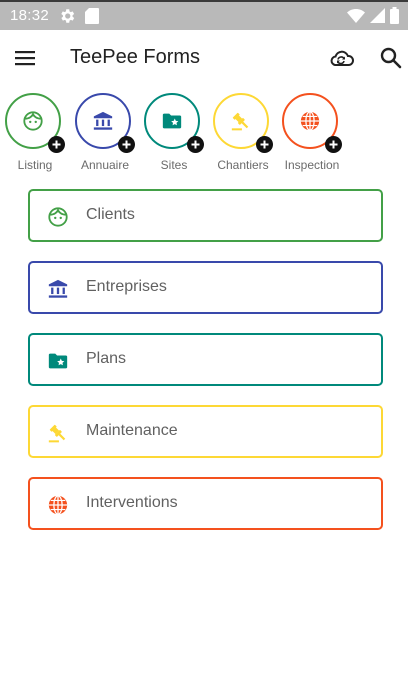 The height and width of the screenshot is (693, 408). I want to click on signal-icon, so click(377, 15).